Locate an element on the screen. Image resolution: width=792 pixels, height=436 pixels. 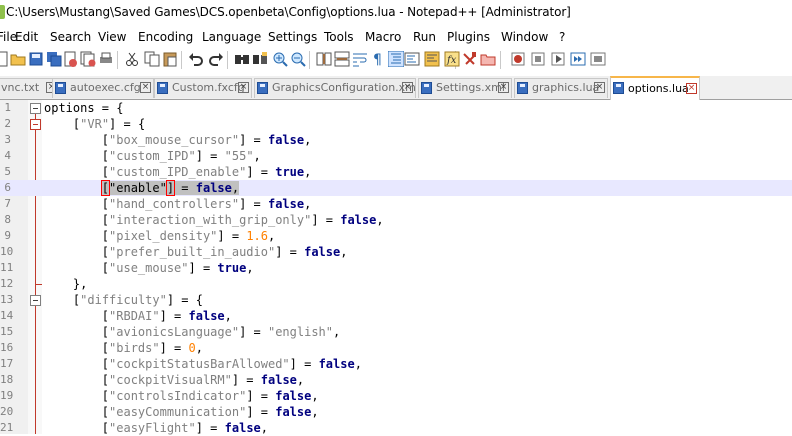
menu-macro: Macro is located at coordinates (383, 37).